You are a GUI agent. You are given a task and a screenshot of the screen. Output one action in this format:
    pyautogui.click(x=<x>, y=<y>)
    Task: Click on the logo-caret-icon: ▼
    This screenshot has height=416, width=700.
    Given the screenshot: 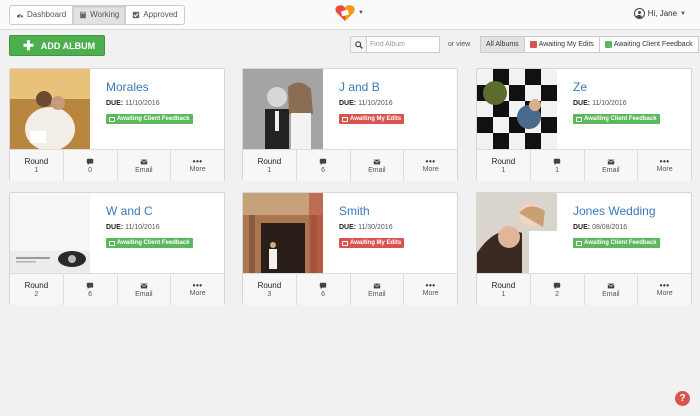 What is the action you would take?
    pyautogui.click(x=361, y=13)
    